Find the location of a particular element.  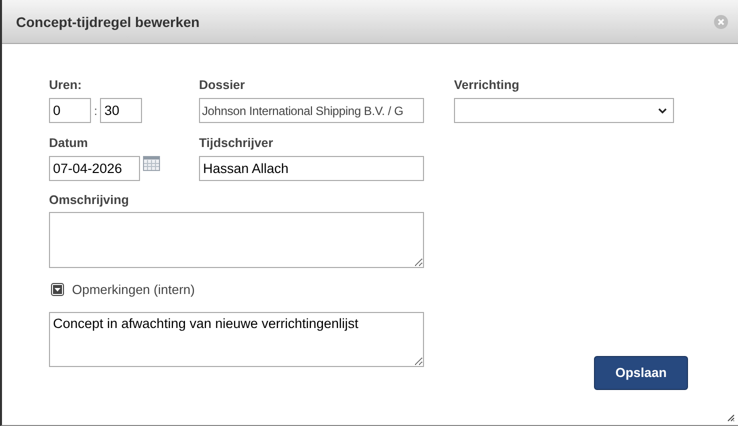

hours-field: 0 is located at coordinates (70, 110).